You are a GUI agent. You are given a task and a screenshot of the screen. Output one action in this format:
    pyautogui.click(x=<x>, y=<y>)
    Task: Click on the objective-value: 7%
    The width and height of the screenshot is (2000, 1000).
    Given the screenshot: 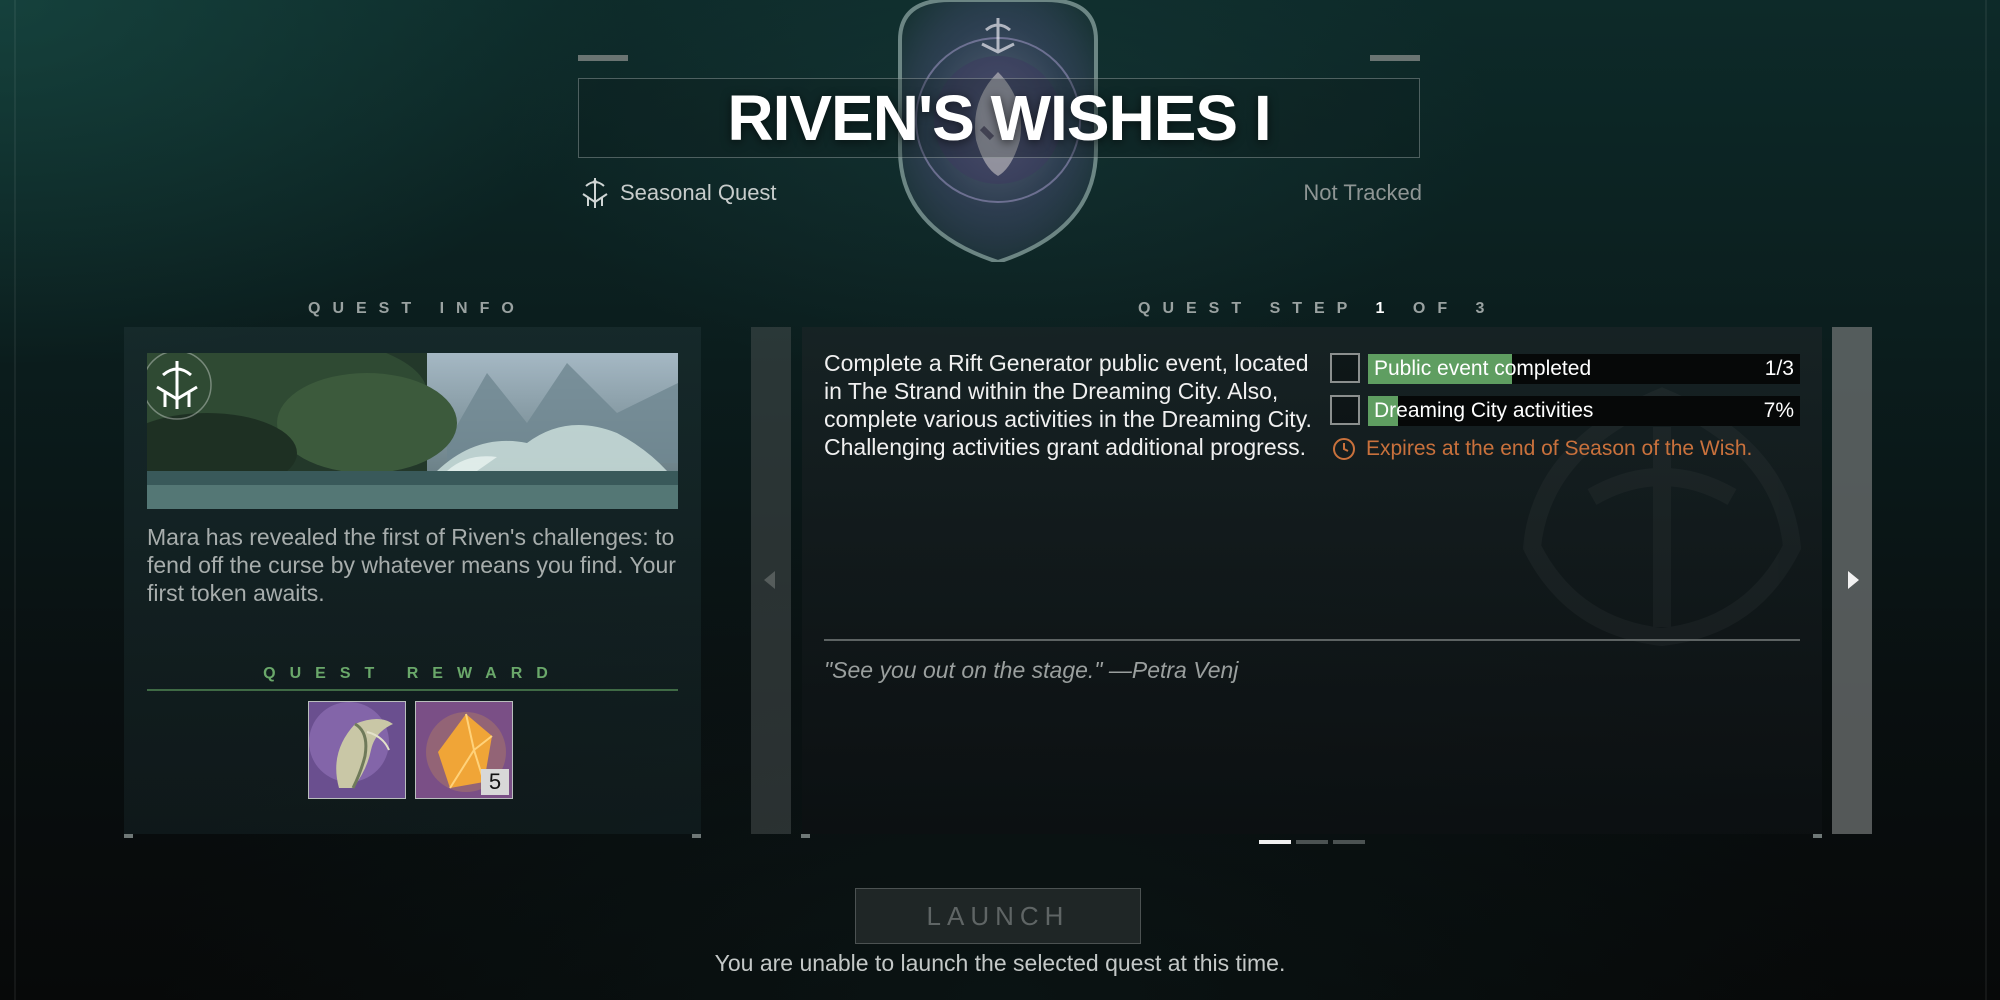 What is the action you would take?
    pyautogui.click(x=1778, y=410)
    